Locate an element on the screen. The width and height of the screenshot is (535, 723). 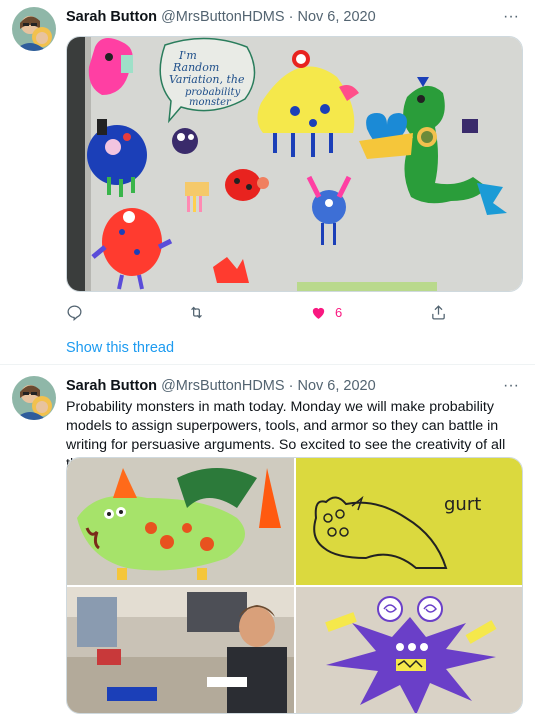
retweet-button is located at coordinates (196, 312).